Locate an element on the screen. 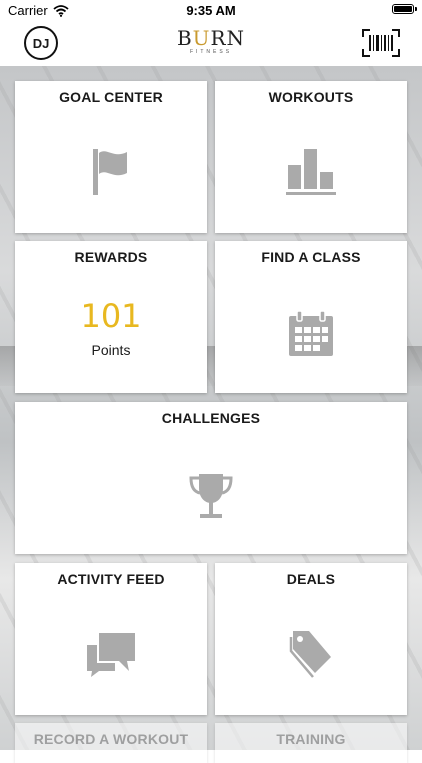 This screenshot has width=422, height=763. activity-feed-title: ACTIVITY FEED is located at coordinates (111, 579).